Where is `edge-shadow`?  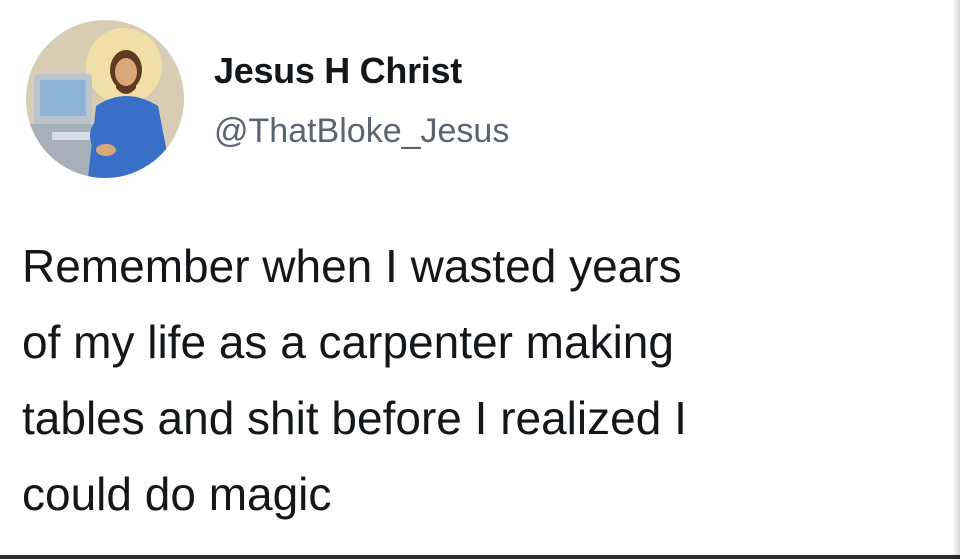 edge-shadow is located at coordinates (957, 279).